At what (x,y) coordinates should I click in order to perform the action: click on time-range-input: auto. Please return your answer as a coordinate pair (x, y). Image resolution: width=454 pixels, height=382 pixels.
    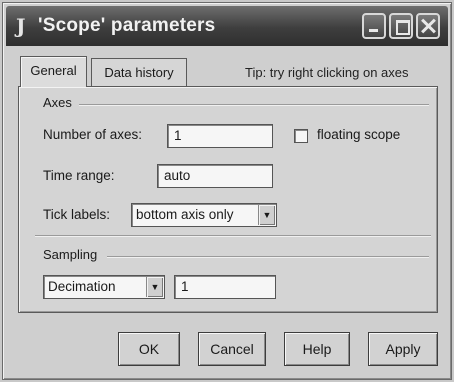
    Looking at the image, I should click on (215, 176).